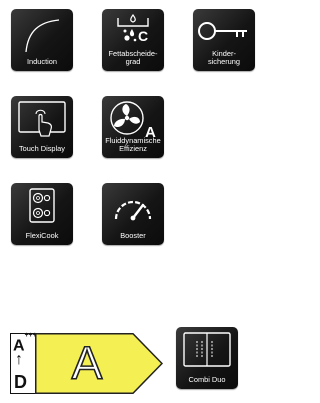  What do you see at coordinates (207, 349) in the screenshot?
I see `combi-duo-icon` at bounding box center [207, 349].